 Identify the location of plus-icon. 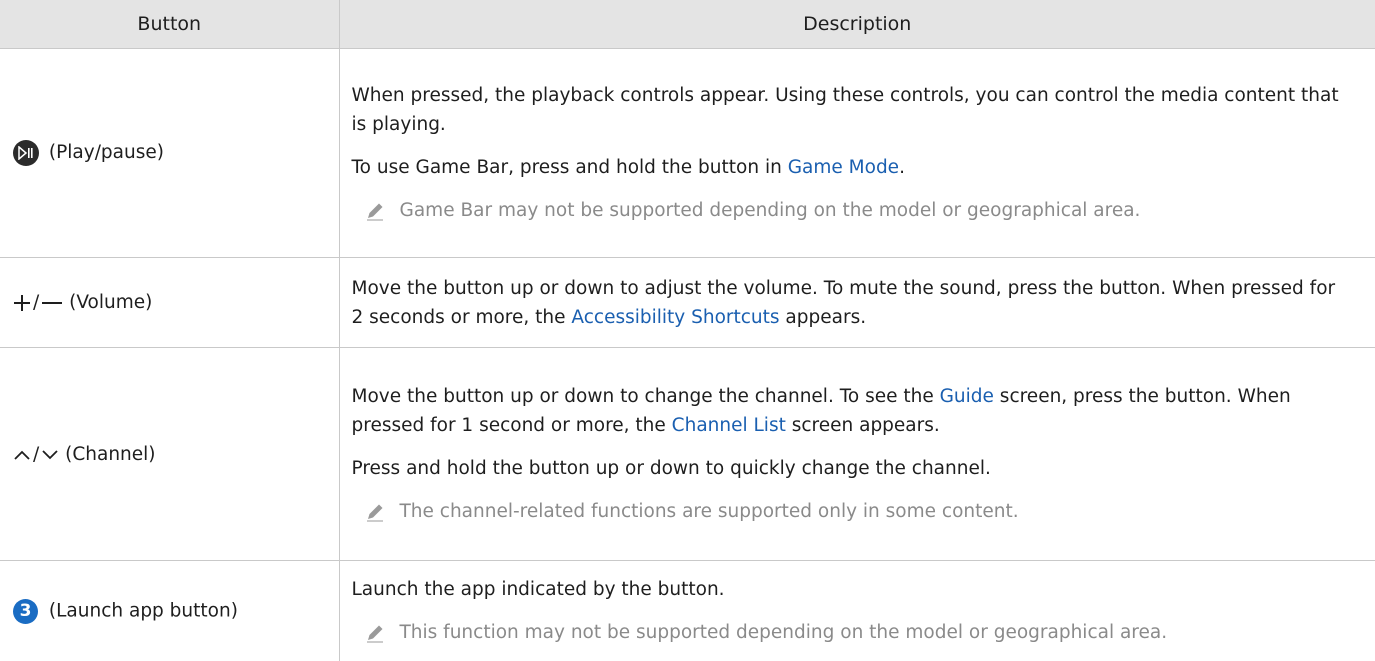
(22, 303).